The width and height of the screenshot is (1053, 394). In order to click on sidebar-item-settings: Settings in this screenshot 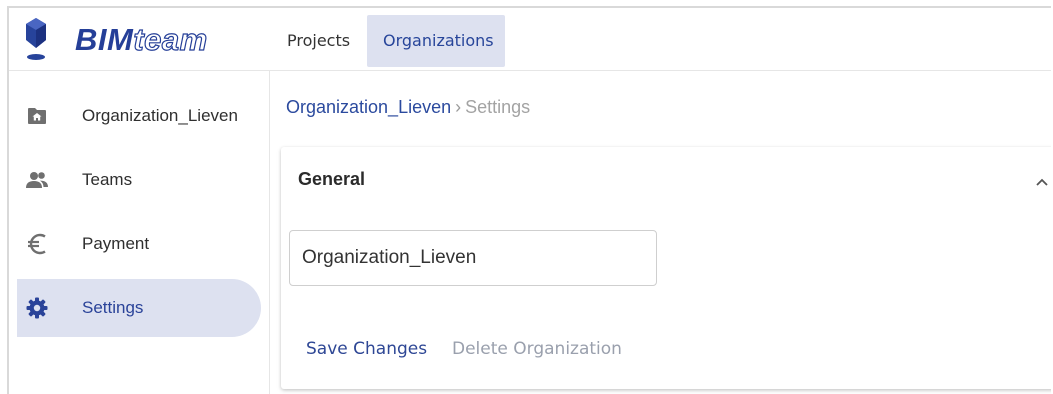, I will do `click(139, 308)`.